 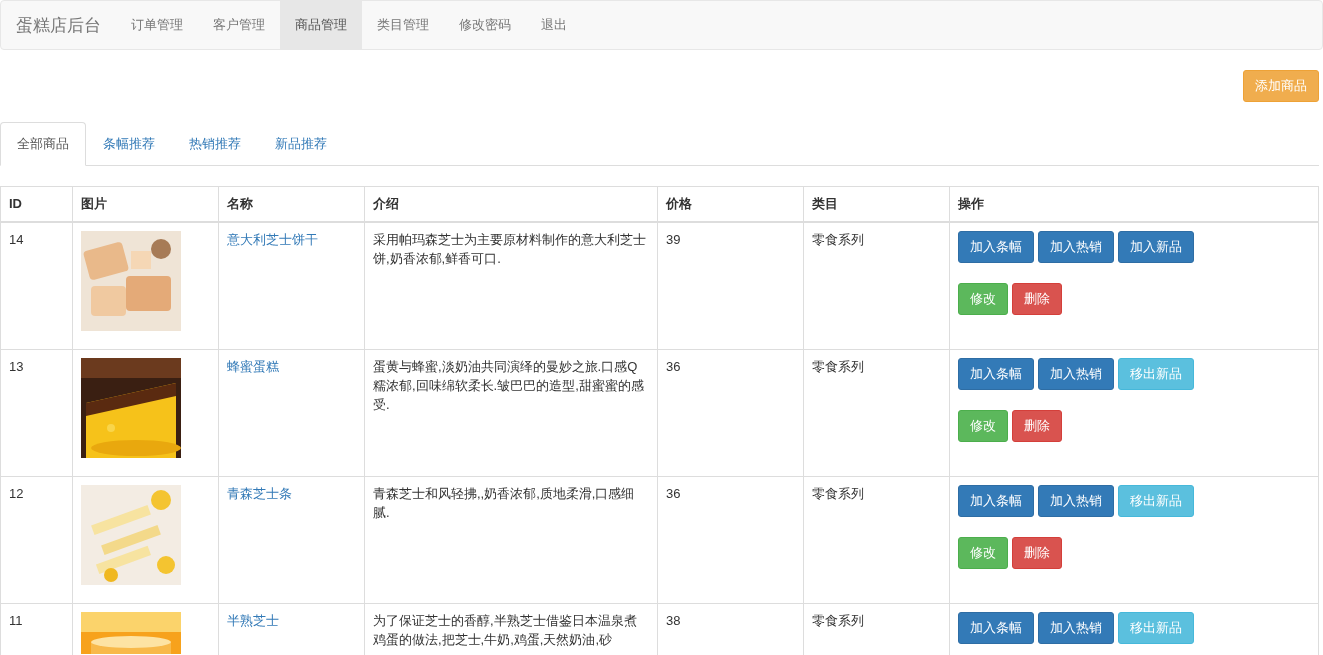 I want to click on nav-link: 退出, so click(x=554, y=25).